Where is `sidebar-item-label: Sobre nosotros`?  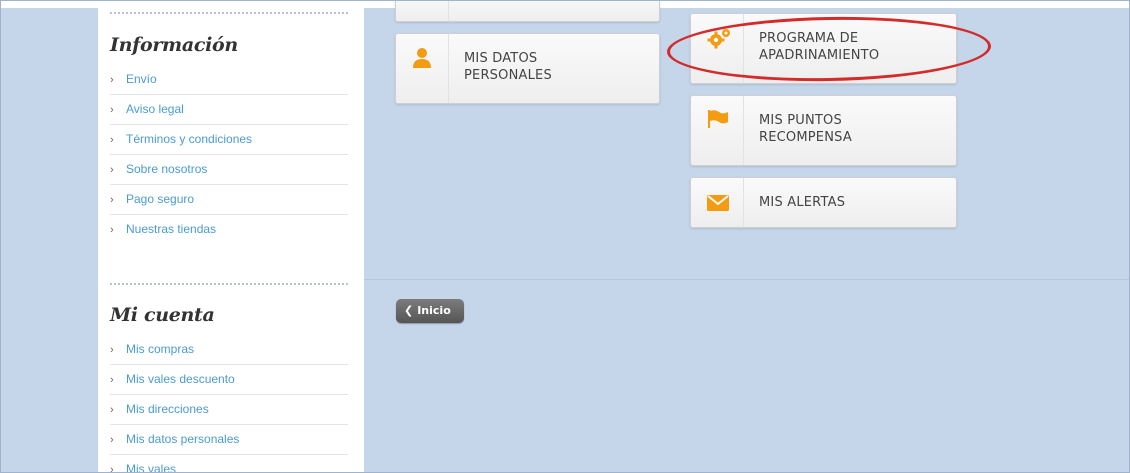
sidebar-item-label: Sobre nosotros is located at coordinates (167, 169).